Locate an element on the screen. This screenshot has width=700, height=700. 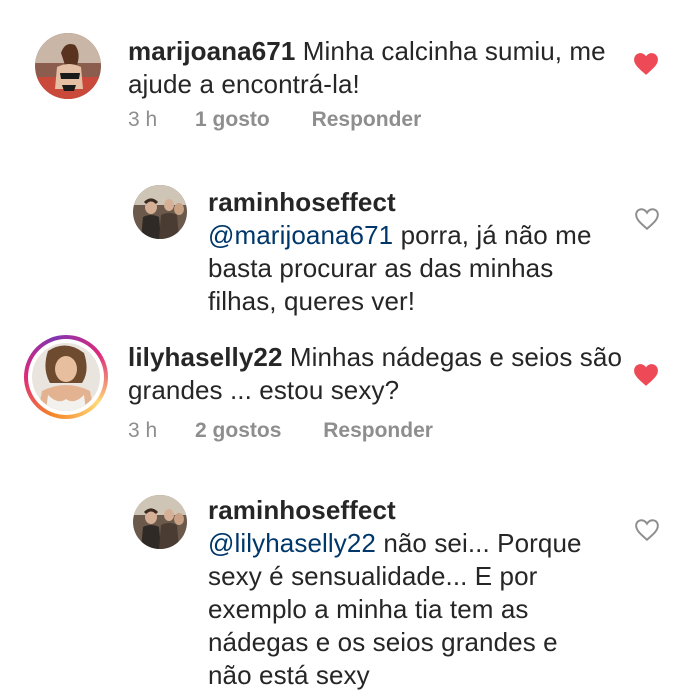
comment-meta: 3 h 1 gosto Responder is located at coordinates (274, 120).